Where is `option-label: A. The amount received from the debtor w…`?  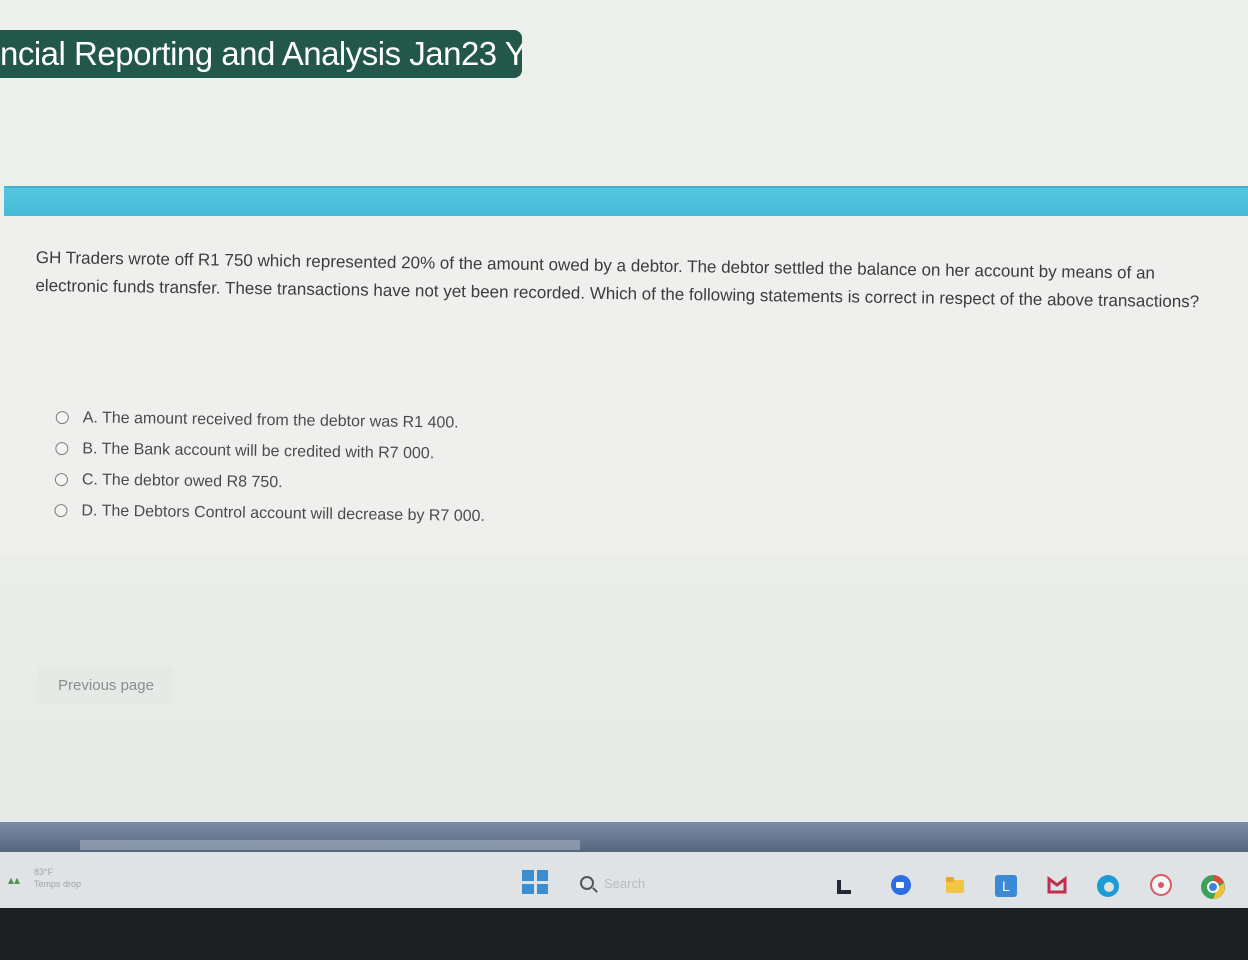 option-label: A. The amount received from the debtor w… is located at coordinates (270, 420).